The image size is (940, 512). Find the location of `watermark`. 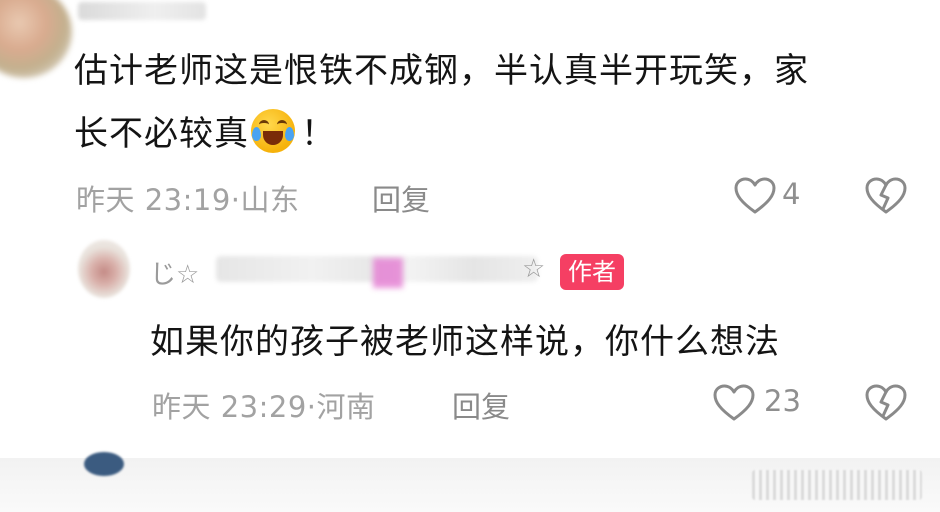

watermark is located at coordinates (837, 485).